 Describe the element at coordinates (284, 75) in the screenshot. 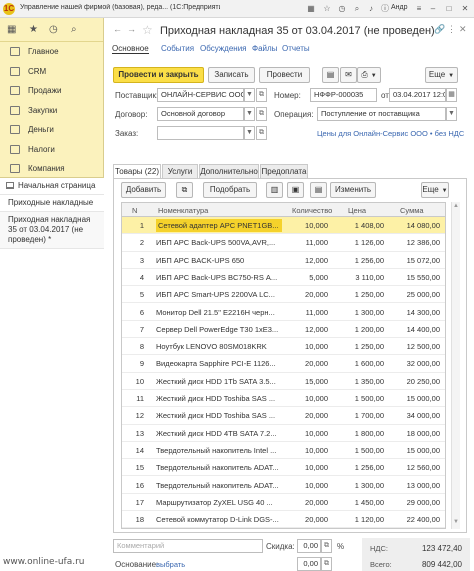

I see `post-button: Провести` at that location.